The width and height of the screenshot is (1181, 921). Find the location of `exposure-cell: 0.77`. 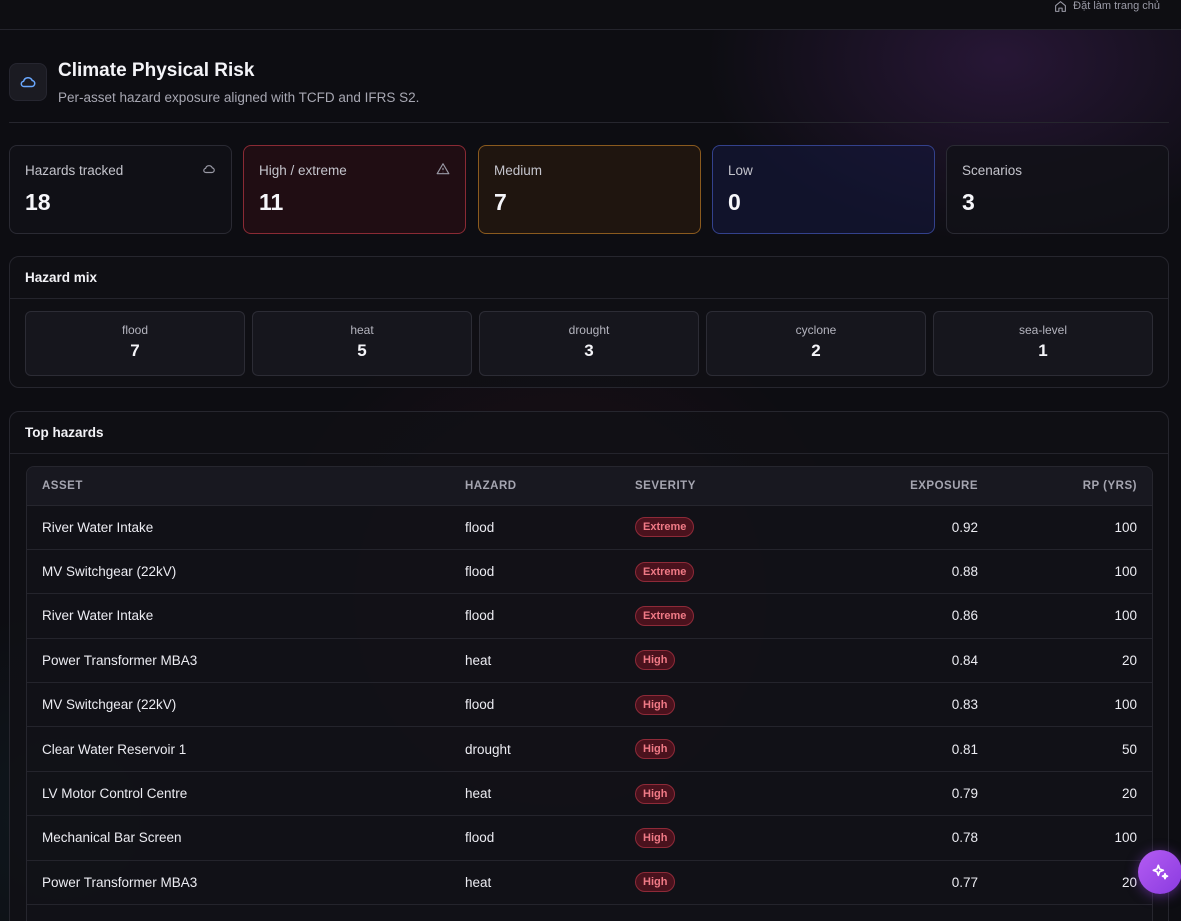

exposure-cell: 0.77 is located at coordinates (964, 882).